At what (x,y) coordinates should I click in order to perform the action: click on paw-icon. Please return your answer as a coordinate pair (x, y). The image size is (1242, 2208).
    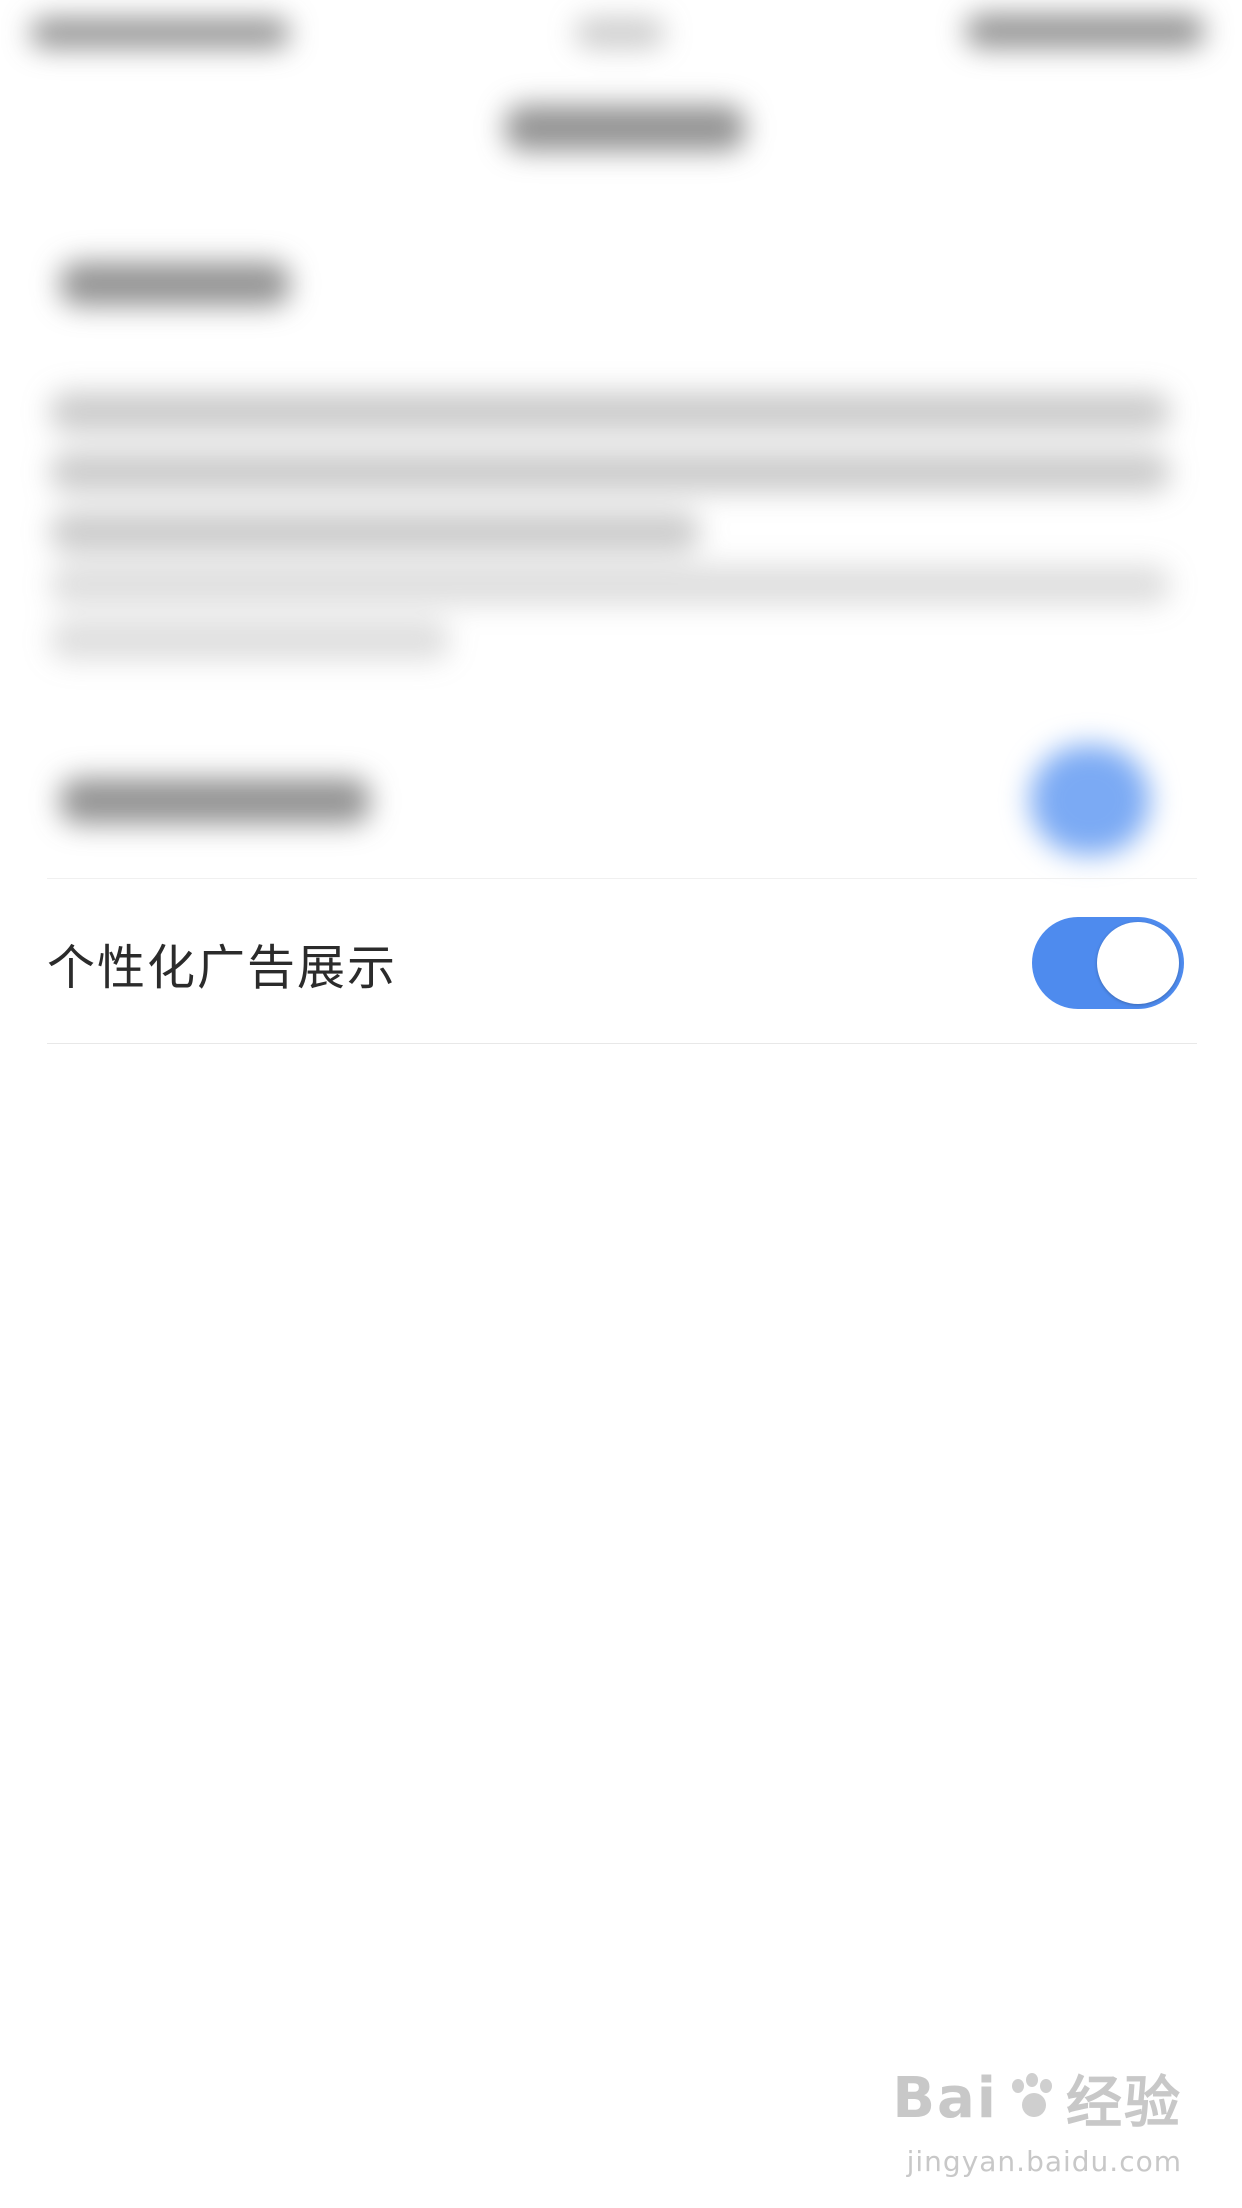
    Looking at the image, I should click on (1032, 2099).